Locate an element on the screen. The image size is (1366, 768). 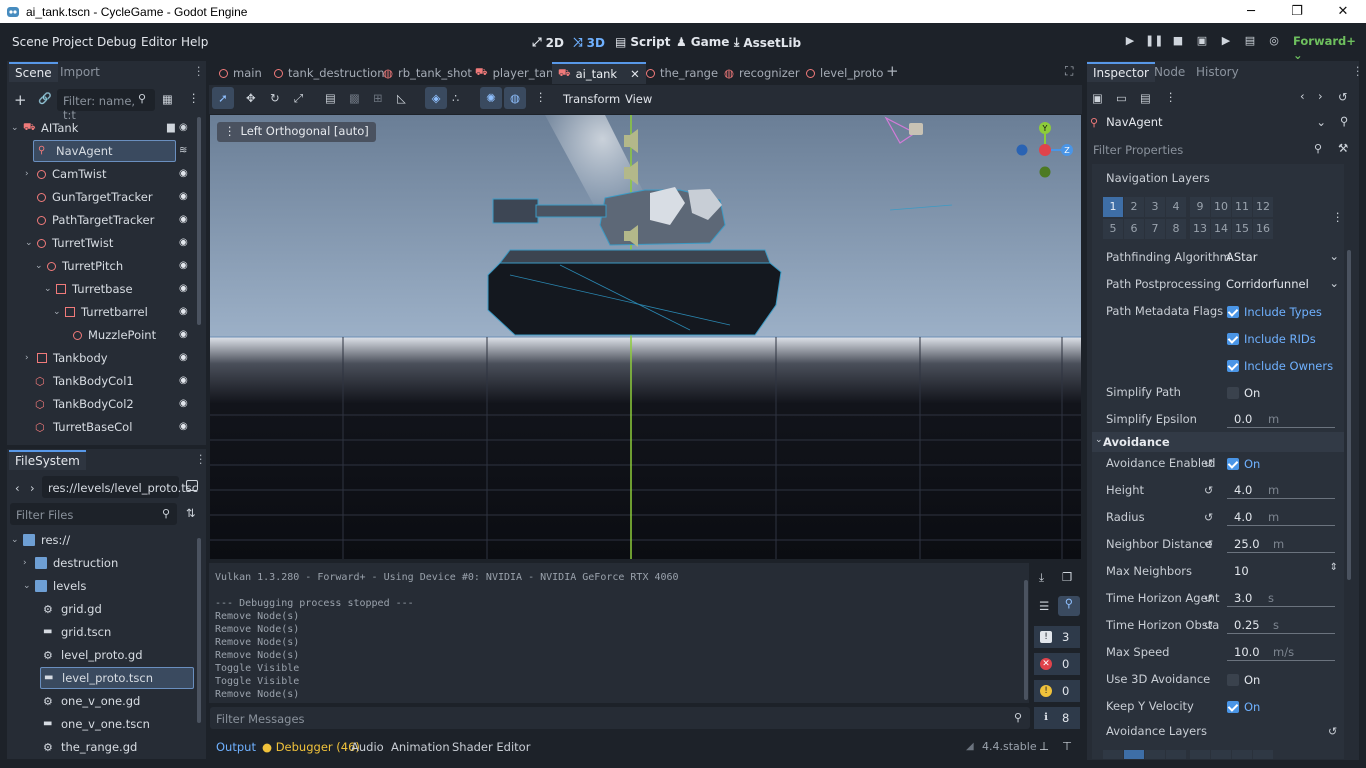
environment-preview-icon: ◍ is located at coordinates (515, 98).